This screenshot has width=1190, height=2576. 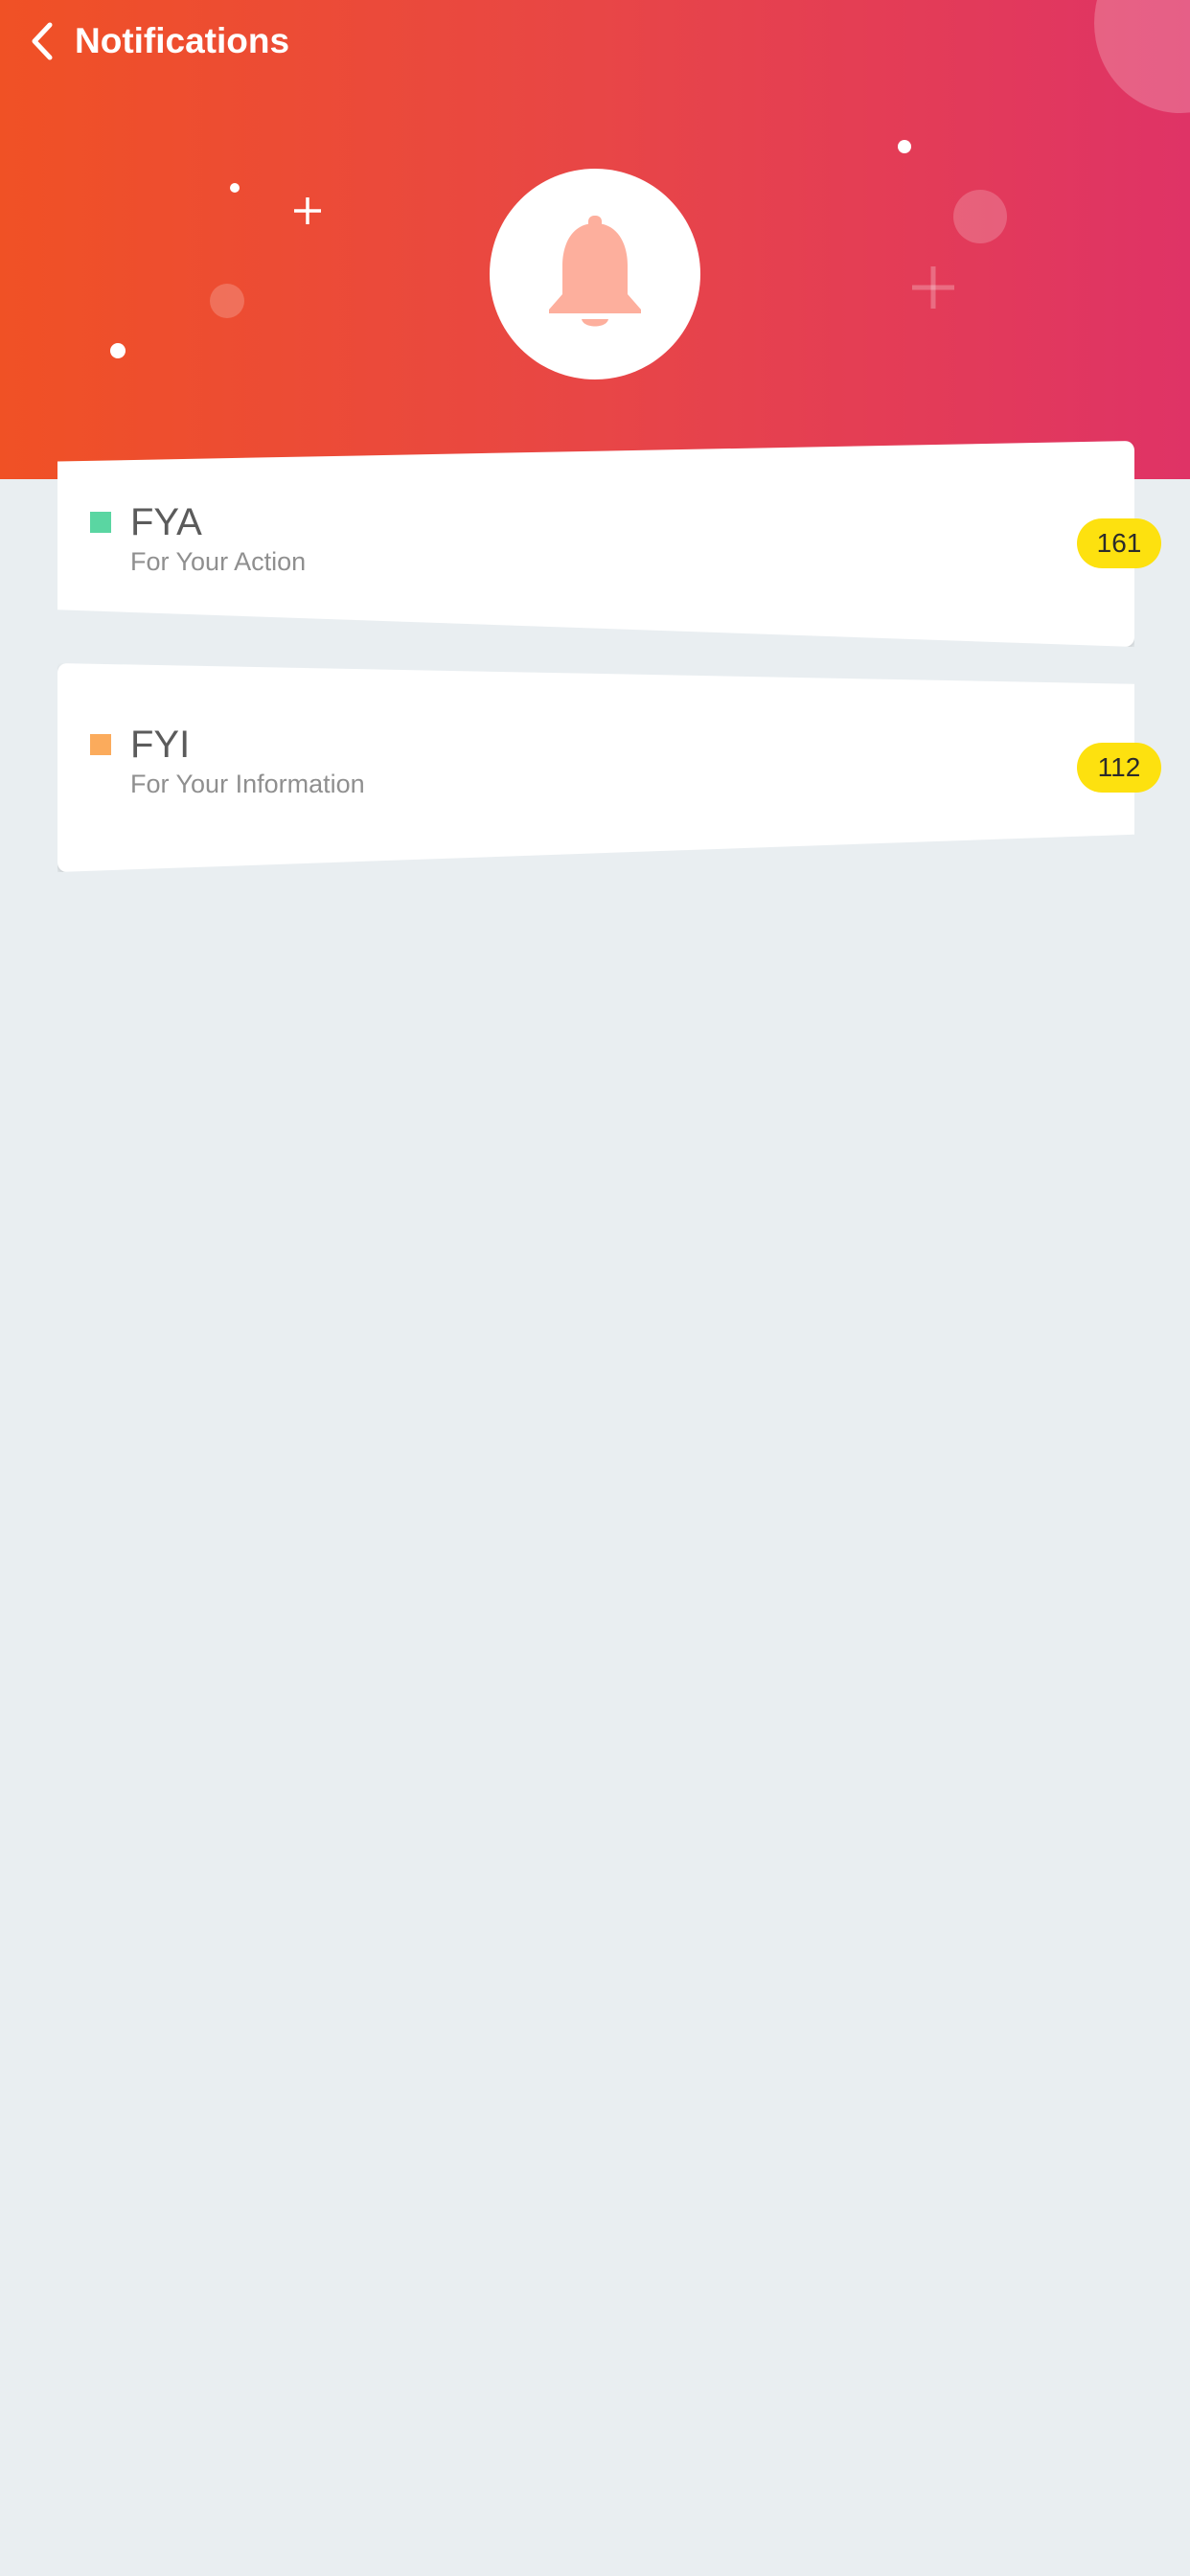 What do you see at coordinates (1119, 543) in the screenshot?
I see `count-badge: 161` at bounding box center [1119, 543].